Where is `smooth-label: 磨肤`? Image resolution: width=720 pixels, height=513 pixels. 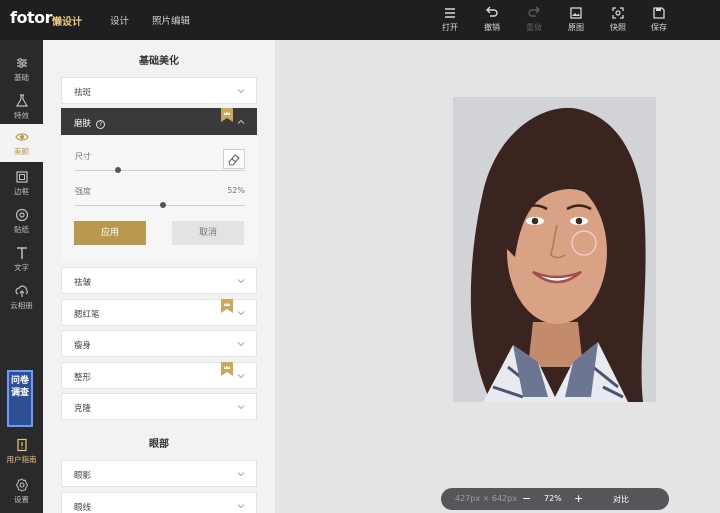
smooth-label: 磨肤 is located at coordinates (83, 124).